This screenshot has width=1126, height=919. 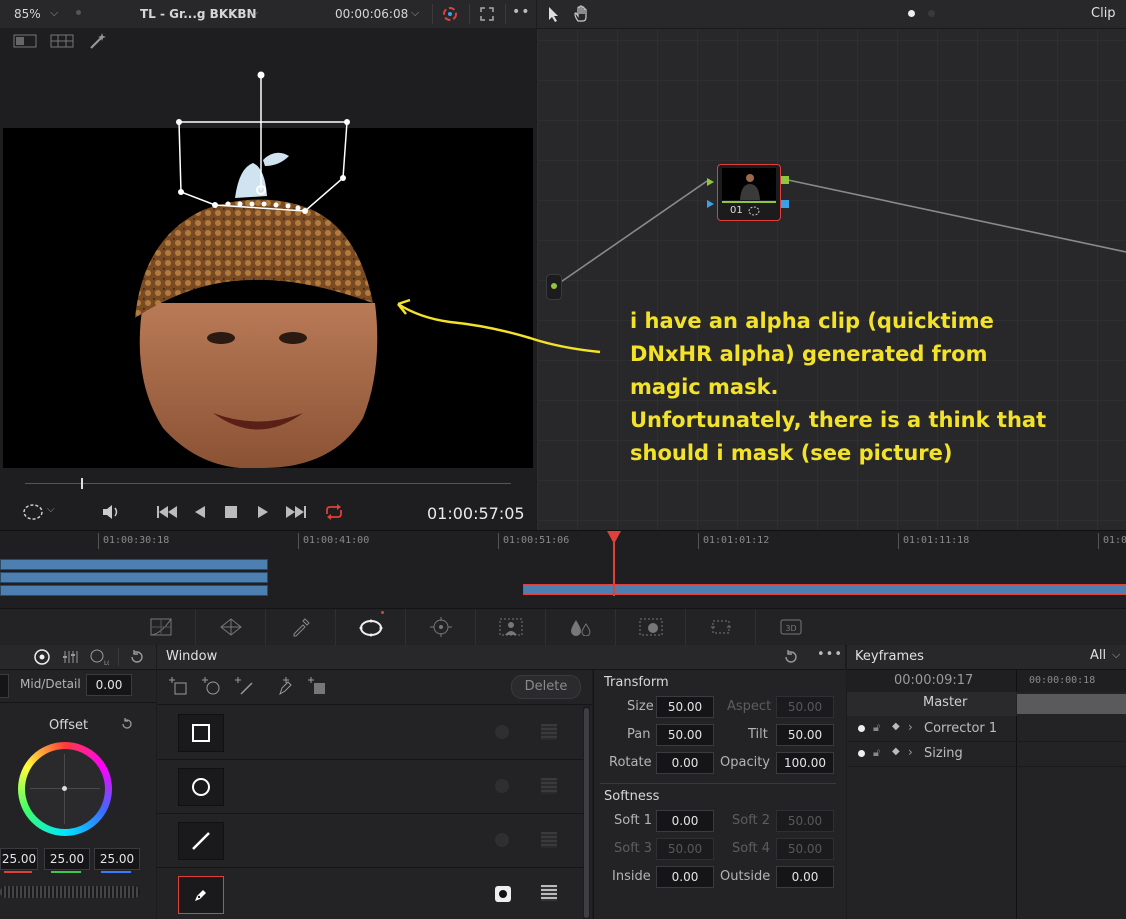 What do you see at coordinates (805, 763) in the screenshot?
I see `opacity-field: 100.00` at bounding box center [805, 763].